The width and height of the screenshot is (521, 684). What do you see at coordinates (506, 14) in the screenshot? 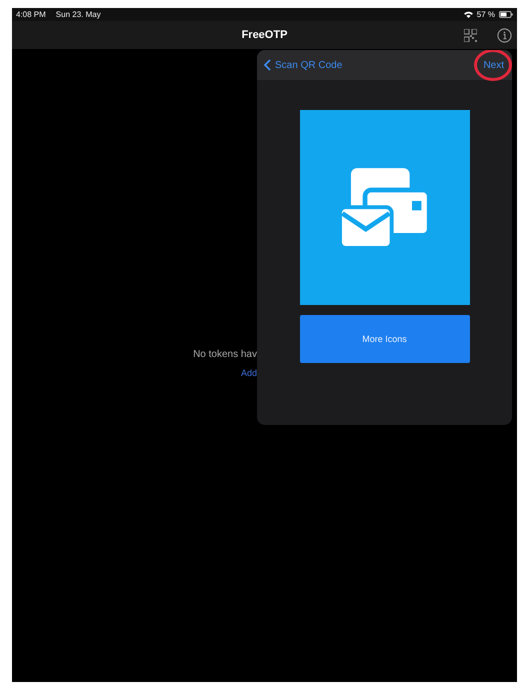
I see `battery-icon` at bounding box center [506, 14].